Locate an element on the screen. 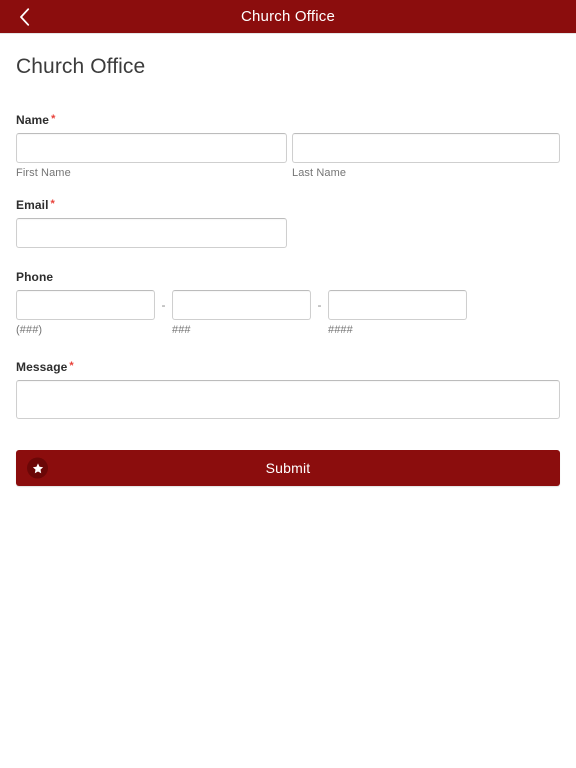  field-phone: Phone (###) - ### - #### is located at coordinates (288, 303).